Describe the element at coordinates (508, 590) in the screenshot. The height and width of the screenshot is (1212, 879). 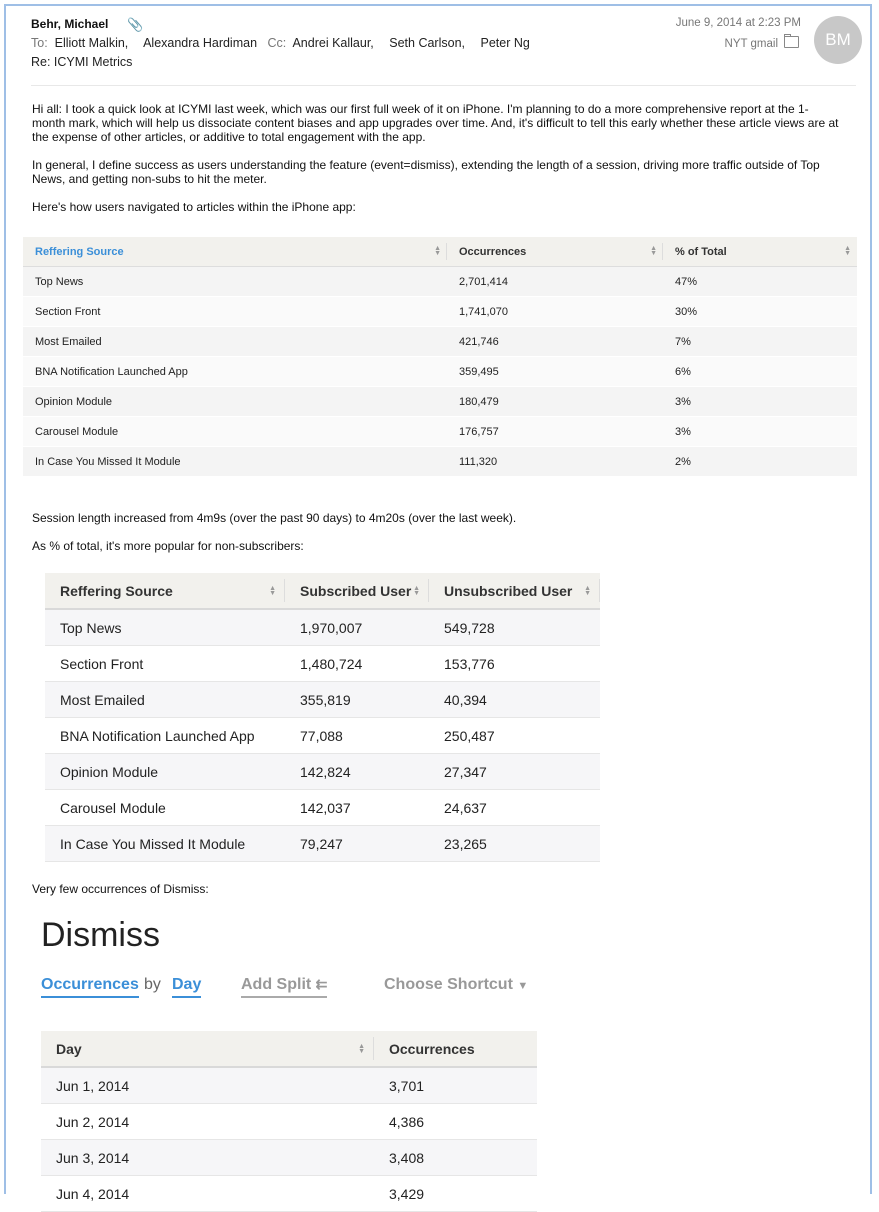
I see `column-header-label: Unsubscribed User` at that location.